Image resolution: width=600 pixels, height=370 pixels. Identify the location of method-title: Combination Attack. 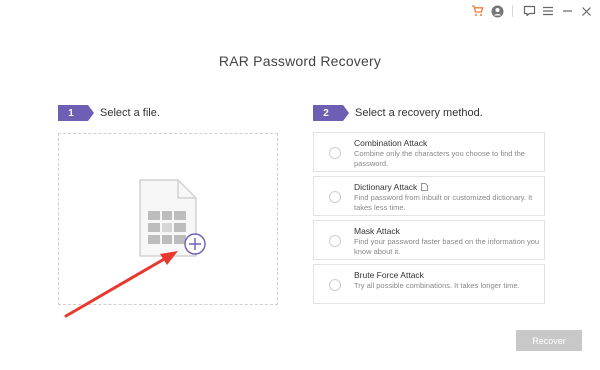
(391, 143).